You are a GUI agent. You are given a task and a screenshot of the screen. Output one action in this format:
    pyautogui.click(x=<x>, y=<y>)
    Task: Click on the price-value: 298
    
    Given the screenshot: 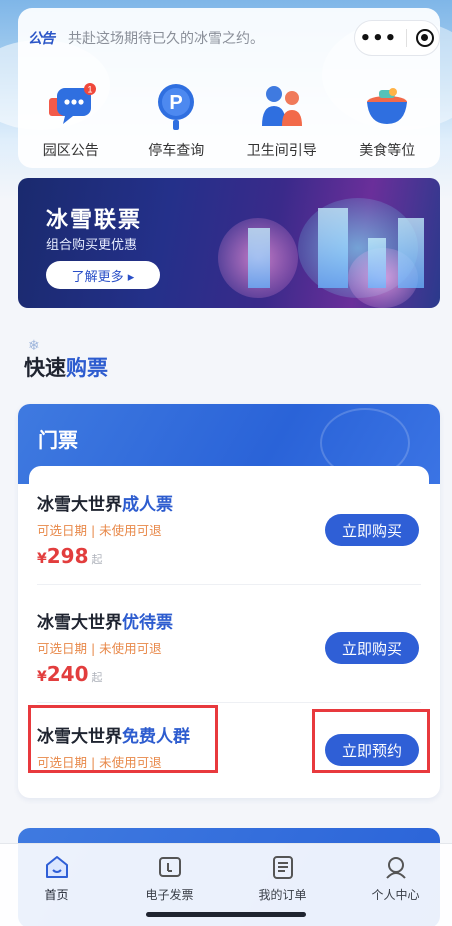 What is the action you would take?
    pyautogui.click(x=67, y=556)
    